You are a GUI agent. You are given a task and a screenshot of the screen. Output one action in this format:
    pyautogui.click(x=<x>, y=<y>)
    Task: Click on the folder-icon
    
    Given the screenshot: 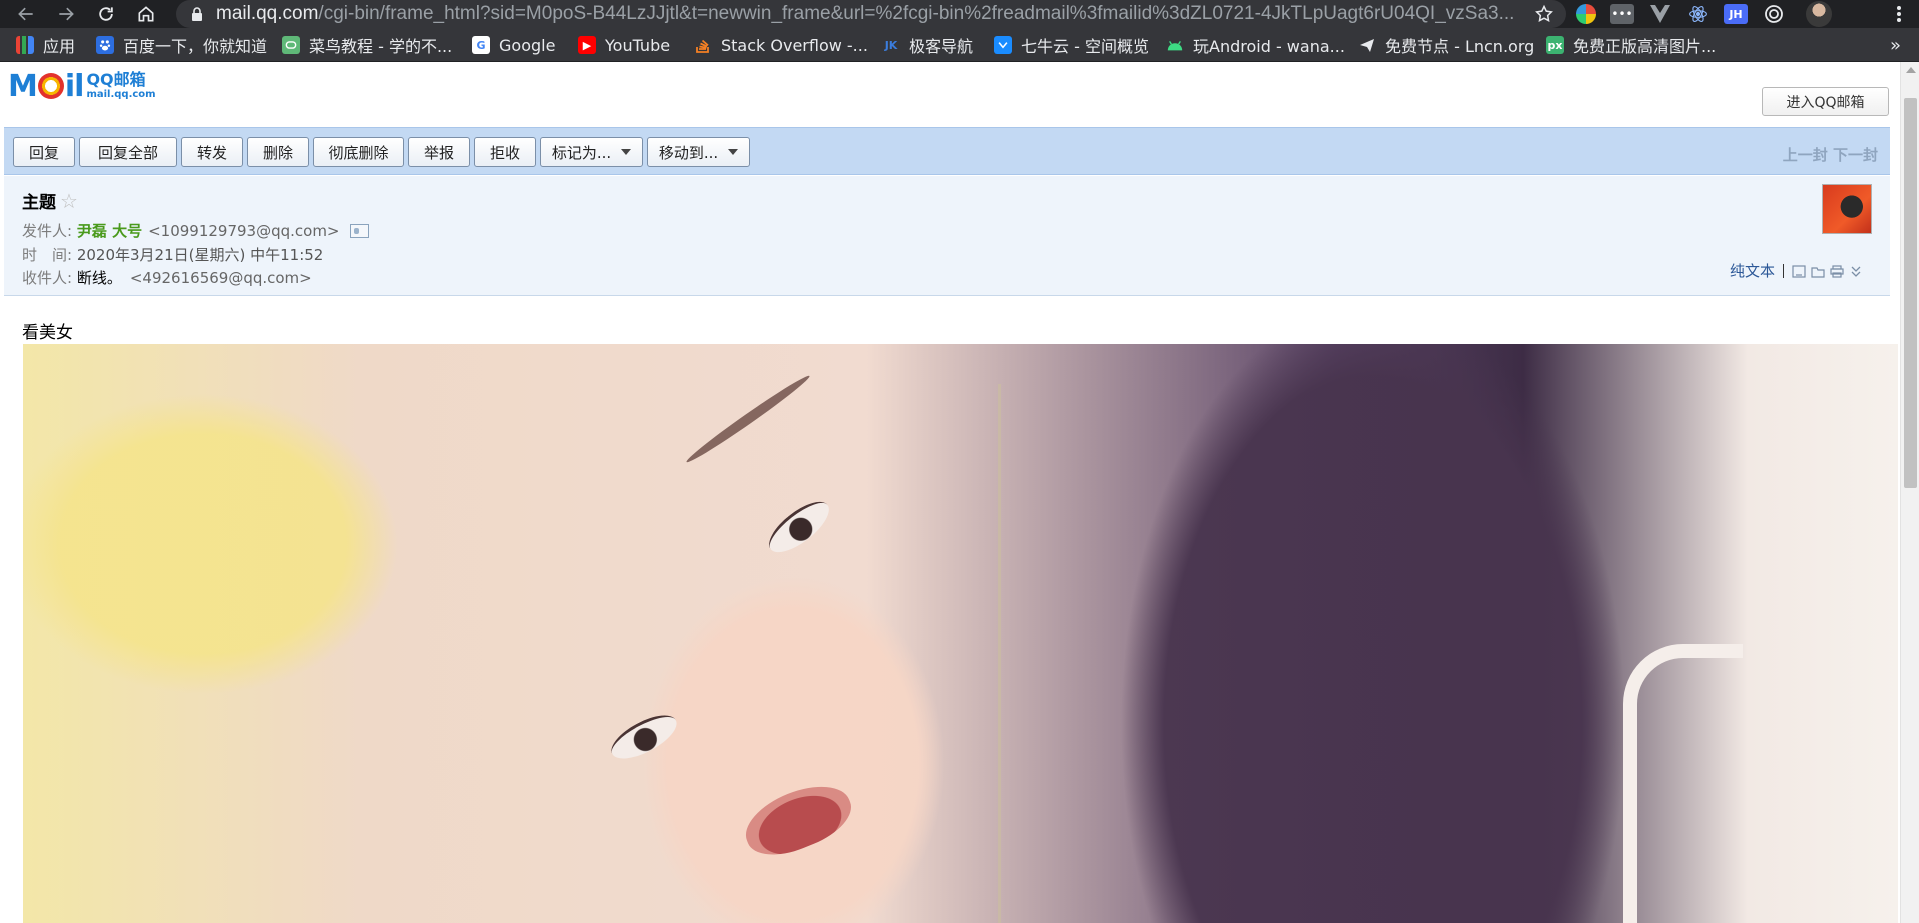 What is the action you would take?
    pyautogui.click(x=1818, y=271)
    